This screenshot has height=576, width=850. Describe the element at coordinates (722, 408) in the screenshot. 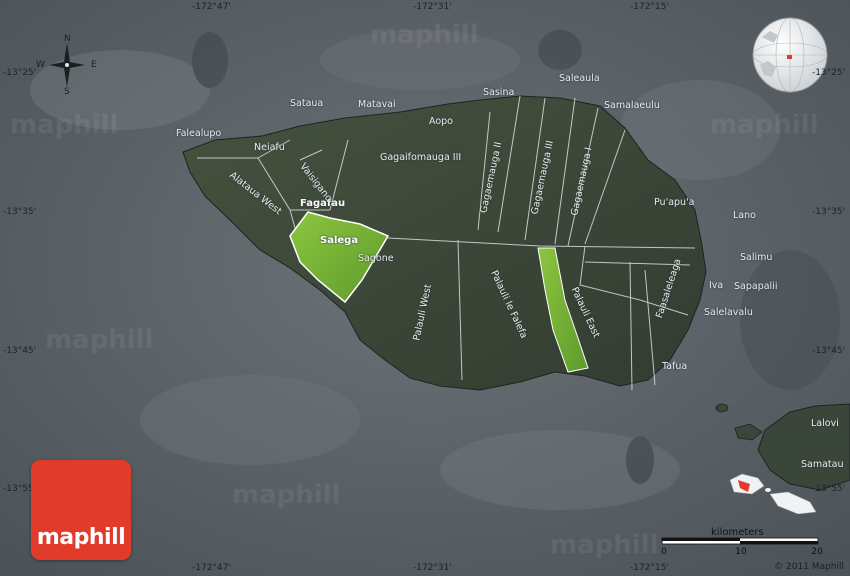

I see `small-islet` at that location.